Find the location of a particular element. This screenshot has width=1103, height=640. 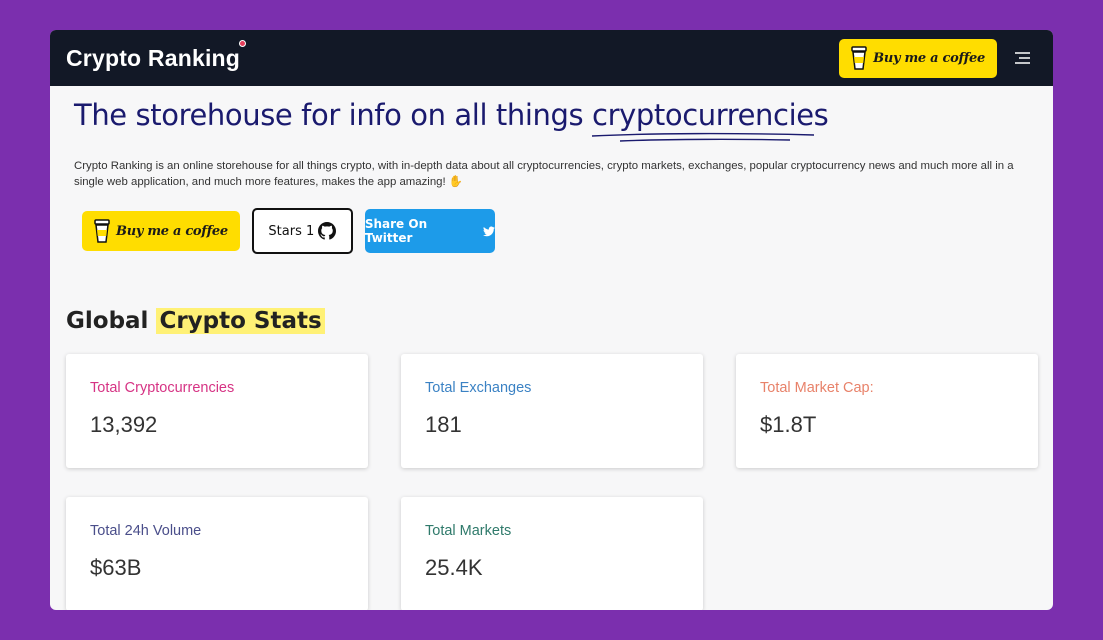

stat-card-total-24h-volume: Total 24h Volume $63B is located at coordinates (217, 553).